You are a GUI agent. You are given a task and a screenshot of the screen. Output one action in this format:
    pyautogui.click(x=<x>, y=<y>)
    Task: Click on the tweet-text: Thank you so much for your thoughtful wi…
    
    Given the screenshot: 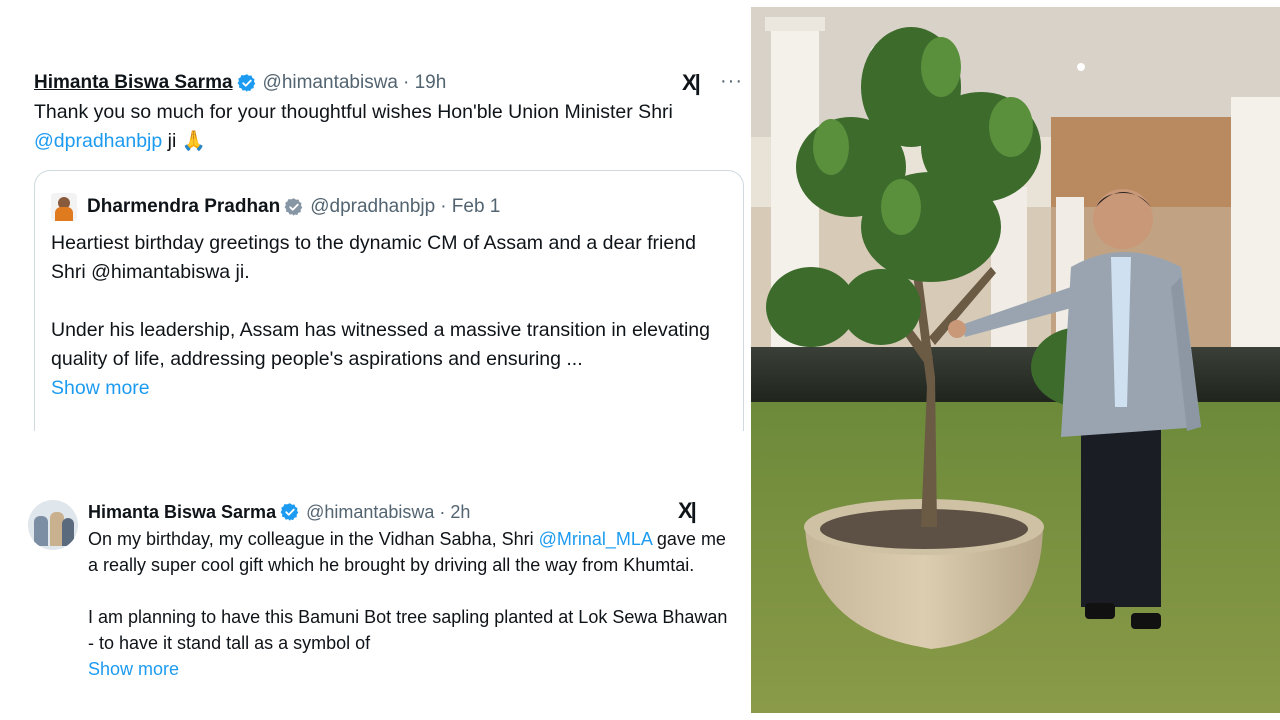 What is the action you would take?
    pyautogui.click(x=353, y=126)
    